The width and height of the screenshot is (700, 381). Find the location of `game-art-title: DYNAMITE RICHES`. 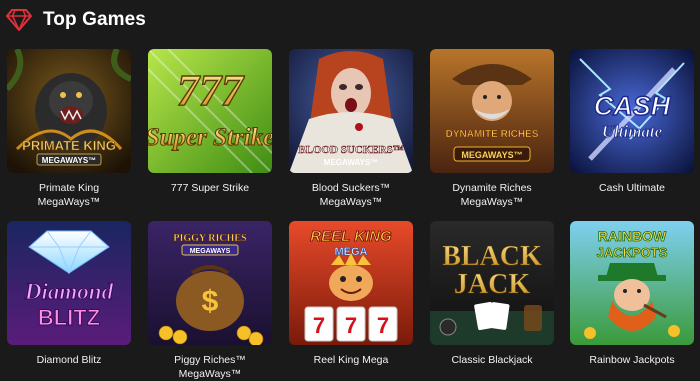

game-art-title: DYNAMITE RICHES is located at coordinates (492, 134).